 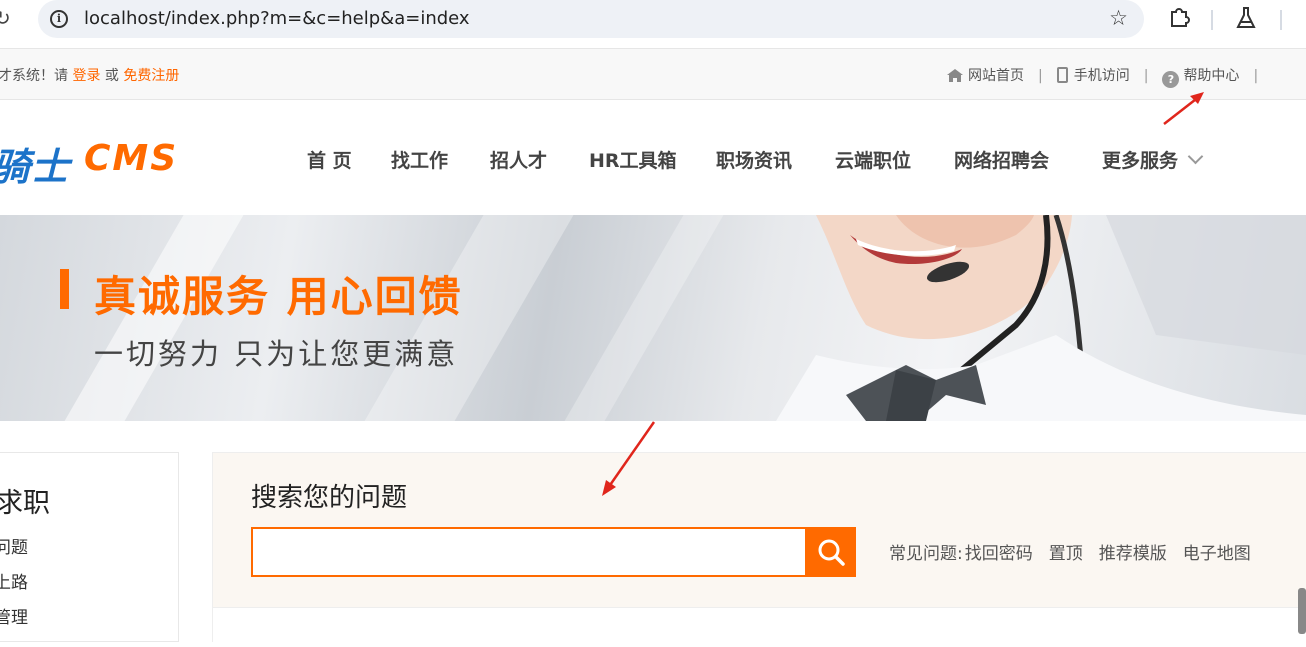 I want to click on support-agent-image, so click(x=1041, y=318).